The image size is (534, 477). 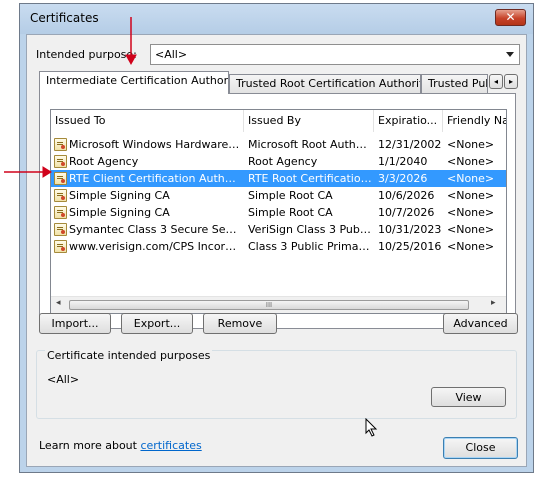 What do you see at coordinates (90, 445) in the screenshot?
I see `learn-more-prefix: Learn more about` at bounding box center [90, 445].